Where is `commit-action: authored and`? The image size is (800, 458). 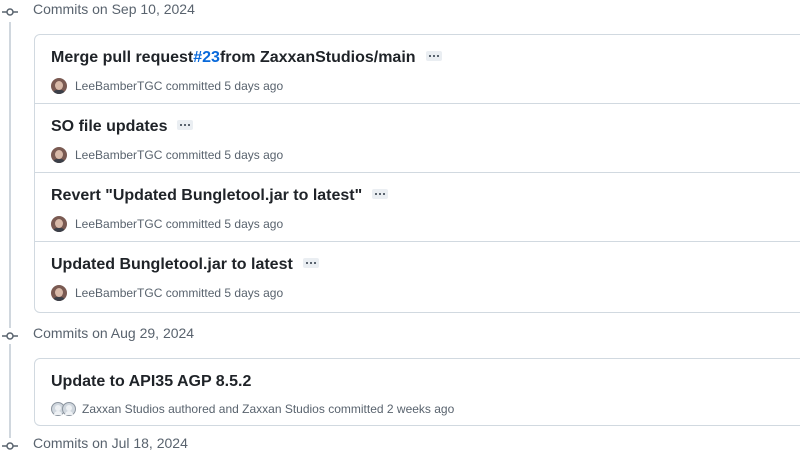 commit-action: authored and is located at coordinates (203, 409).